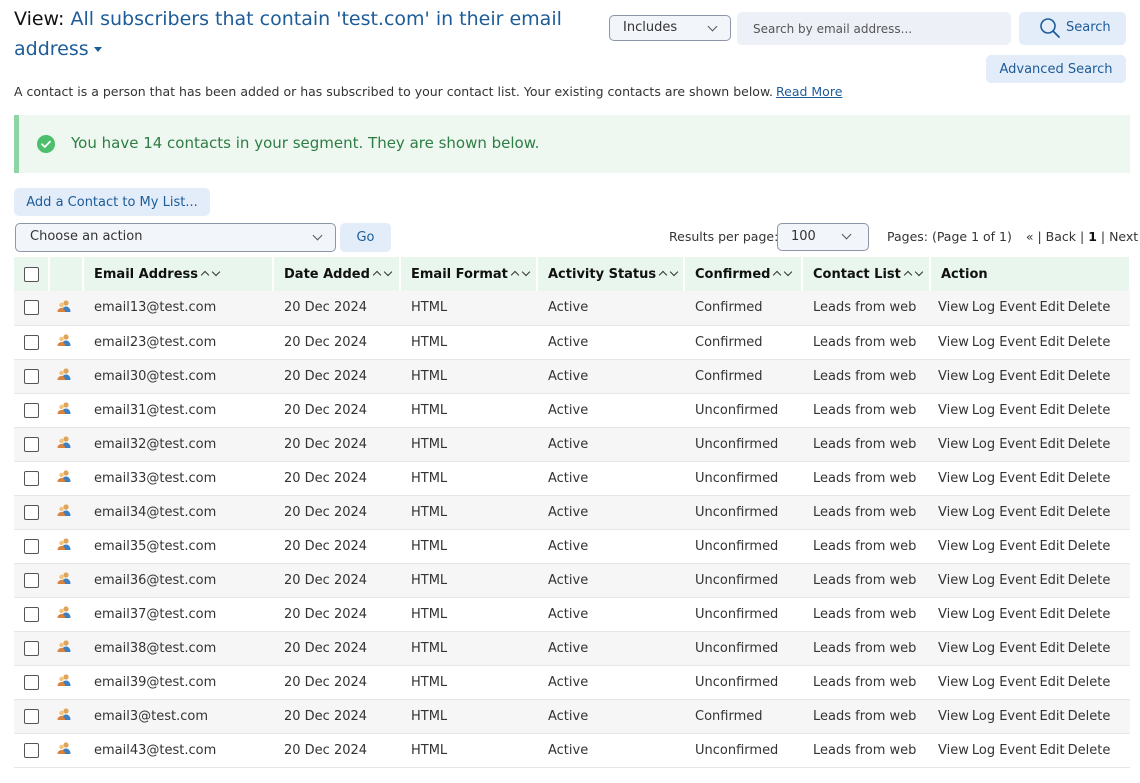 The image size is (1140, 783). I want to click on search-button-label: Search, so click(1088, 27).